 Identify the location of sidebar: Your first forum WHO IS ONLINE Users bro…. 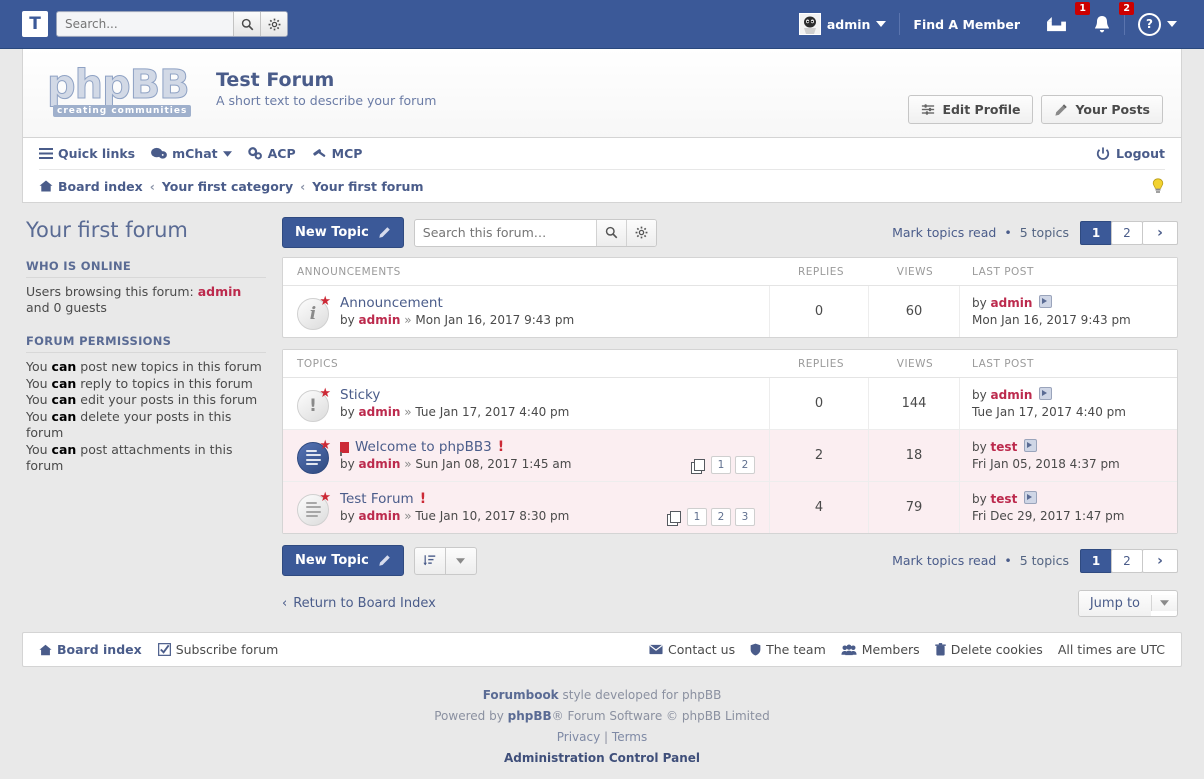
(144, 417).